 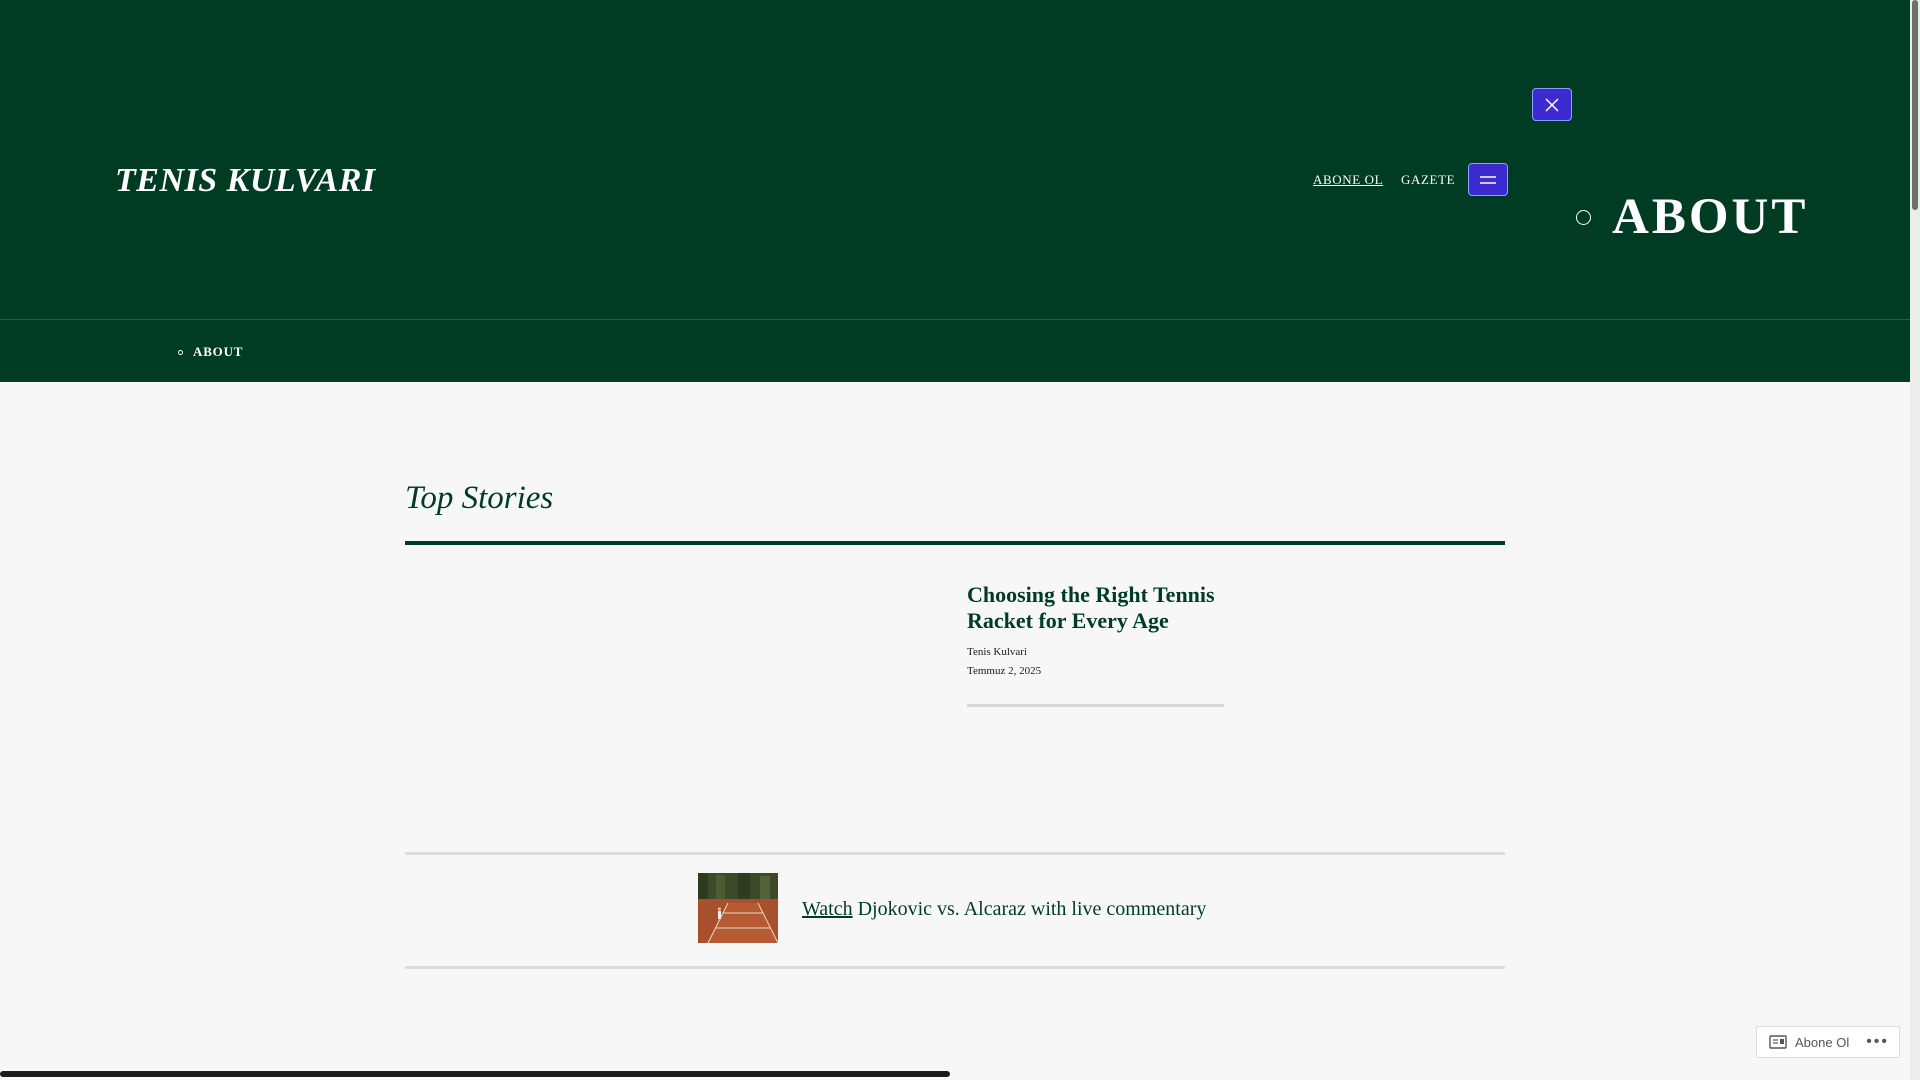 I want to click on horizontal-scrollbar, so click(x=475, y=1074).